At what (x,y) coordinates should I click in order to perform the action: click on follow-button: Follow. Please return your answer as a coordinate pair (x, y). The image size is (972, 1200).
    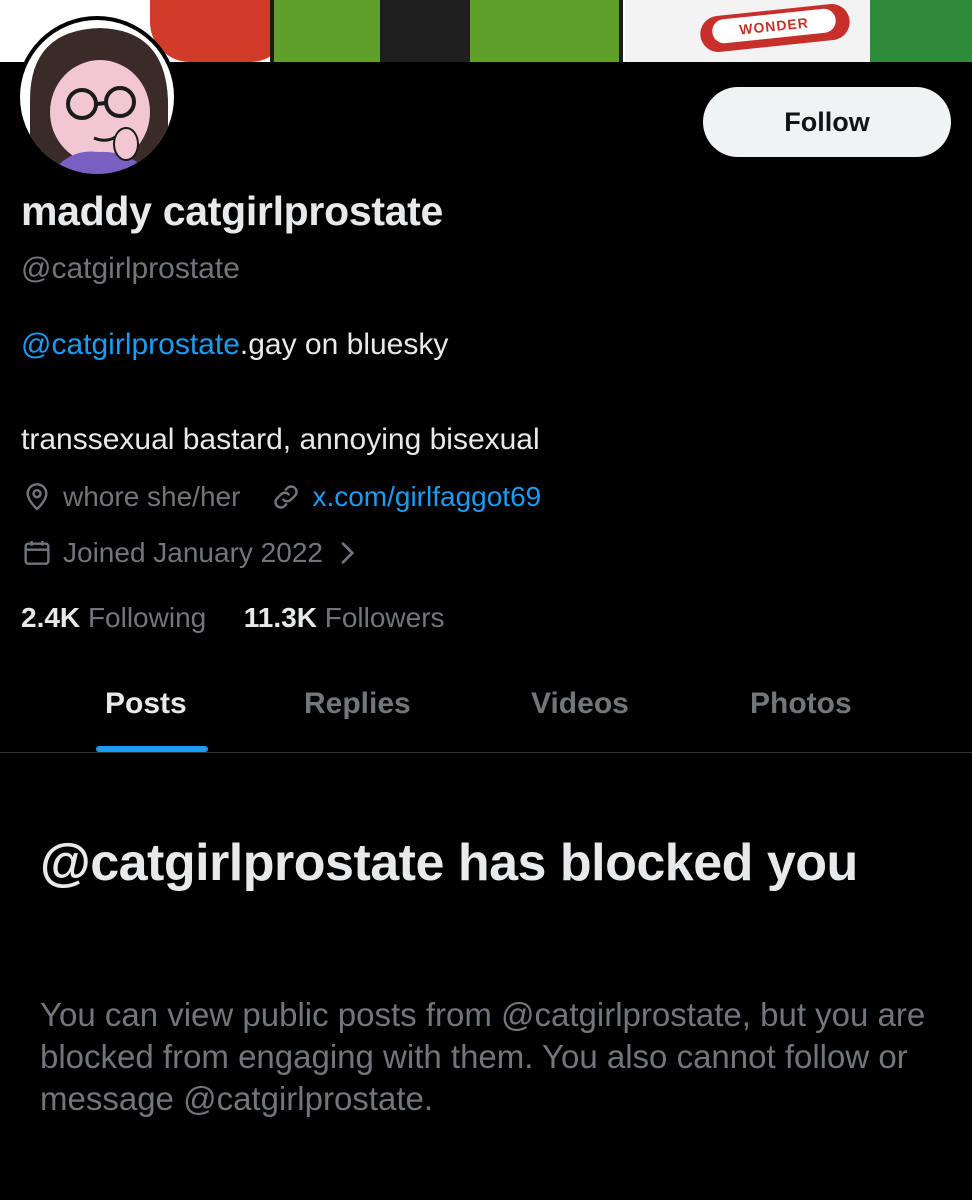
    Looking at the image, I should click on (827, 122).